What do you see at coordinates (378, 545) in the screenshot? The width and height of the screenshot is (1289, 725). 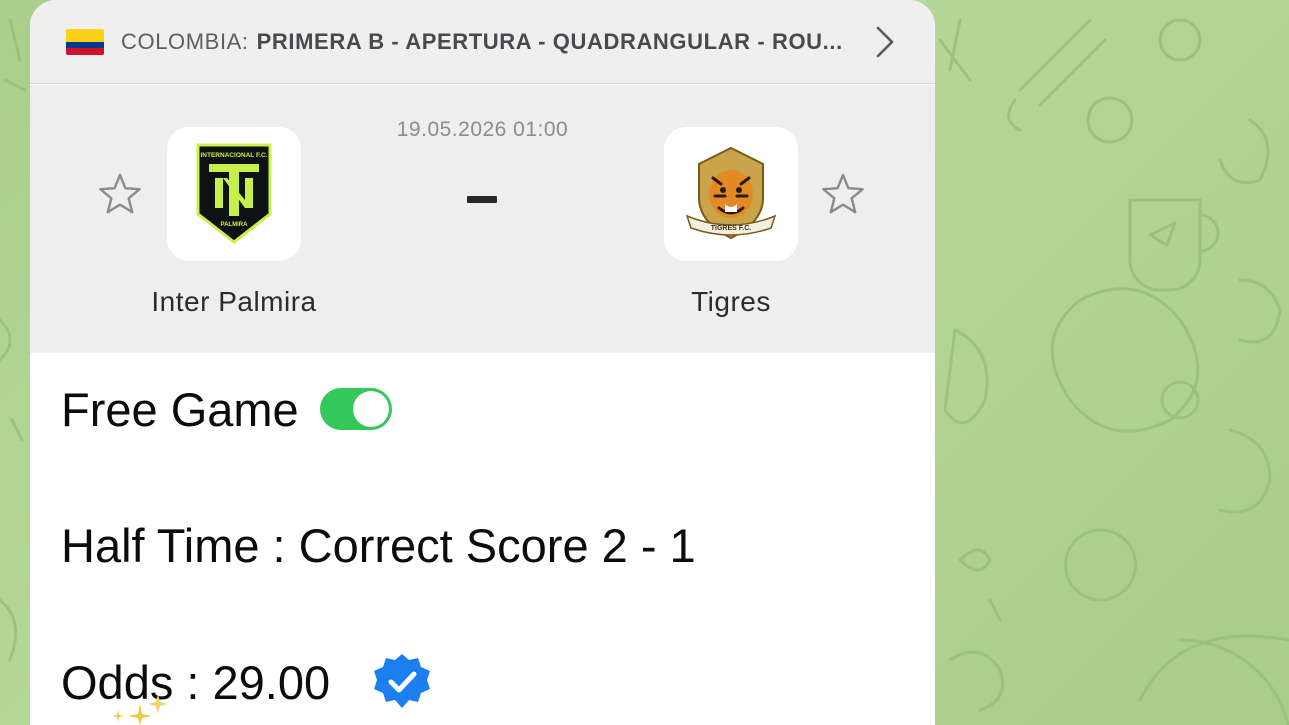 I see `half-time-tip: Half Time : Correct Score 2 - 1` at bounding box center [378, 545].